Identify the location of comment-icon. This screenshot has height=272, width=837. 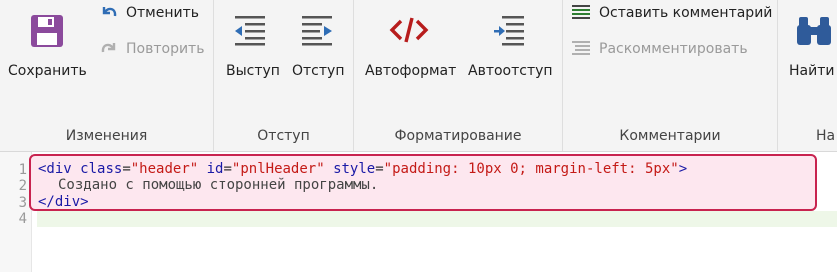
(581, 12).